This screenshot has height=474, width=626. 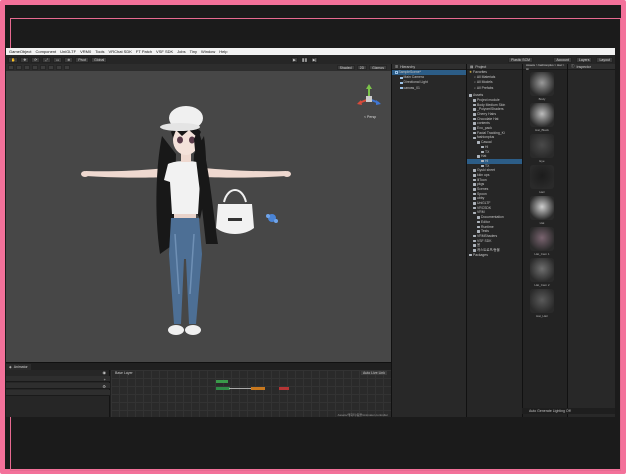 I want to click on asset-thumbnail-label: Hat_Black, so click(x=542, y=130).